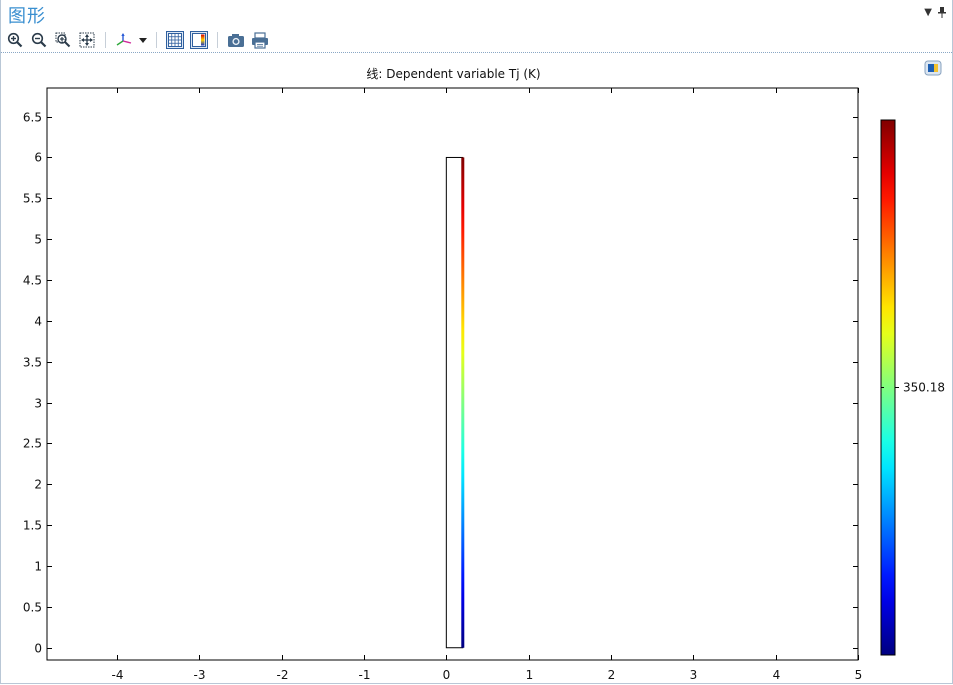 This screenshot has height=685, width=953. What do you see at coordinates (777, 675) in the screenshot?
I see `x-tick-label: 4` at bounding box center [777, 675].